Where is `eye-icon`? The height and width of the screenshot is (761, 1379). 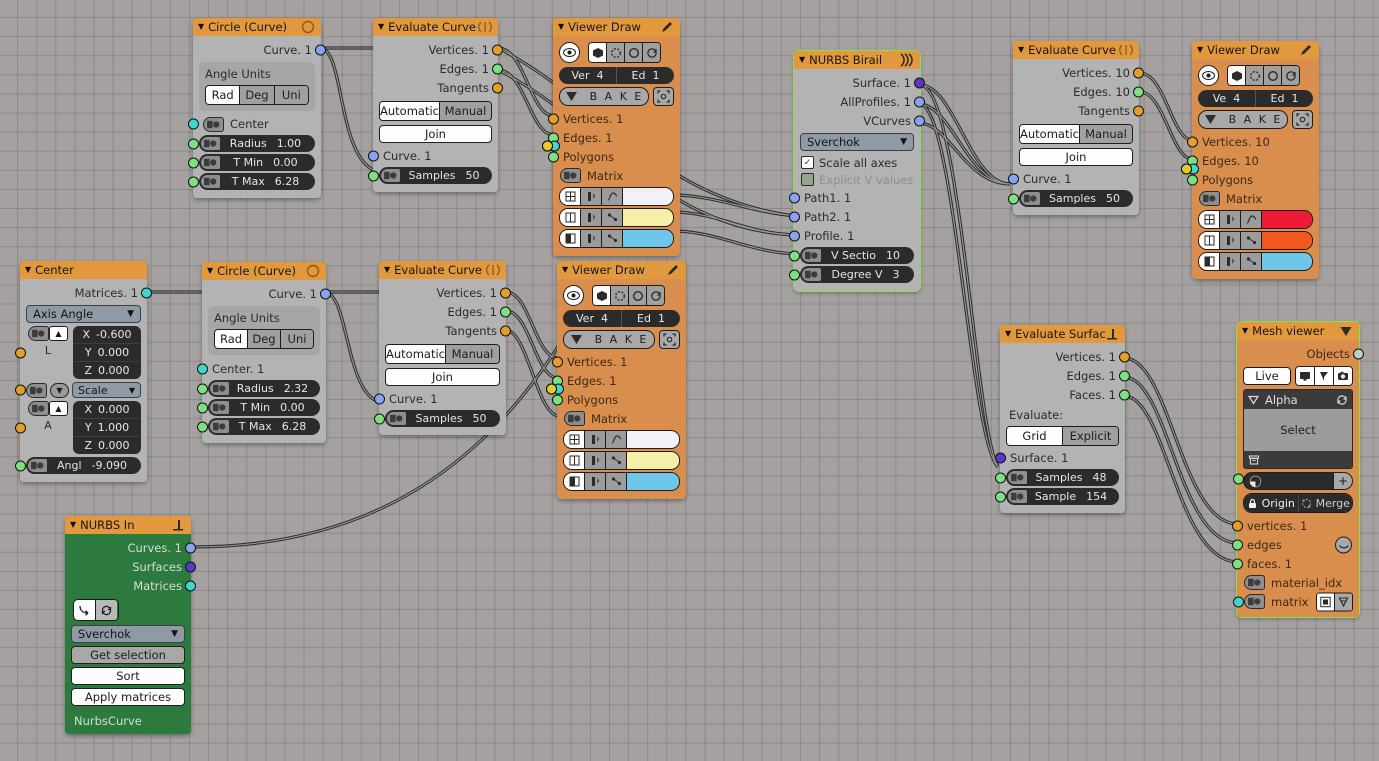
eye-icon is located at coordinates (573, 295).